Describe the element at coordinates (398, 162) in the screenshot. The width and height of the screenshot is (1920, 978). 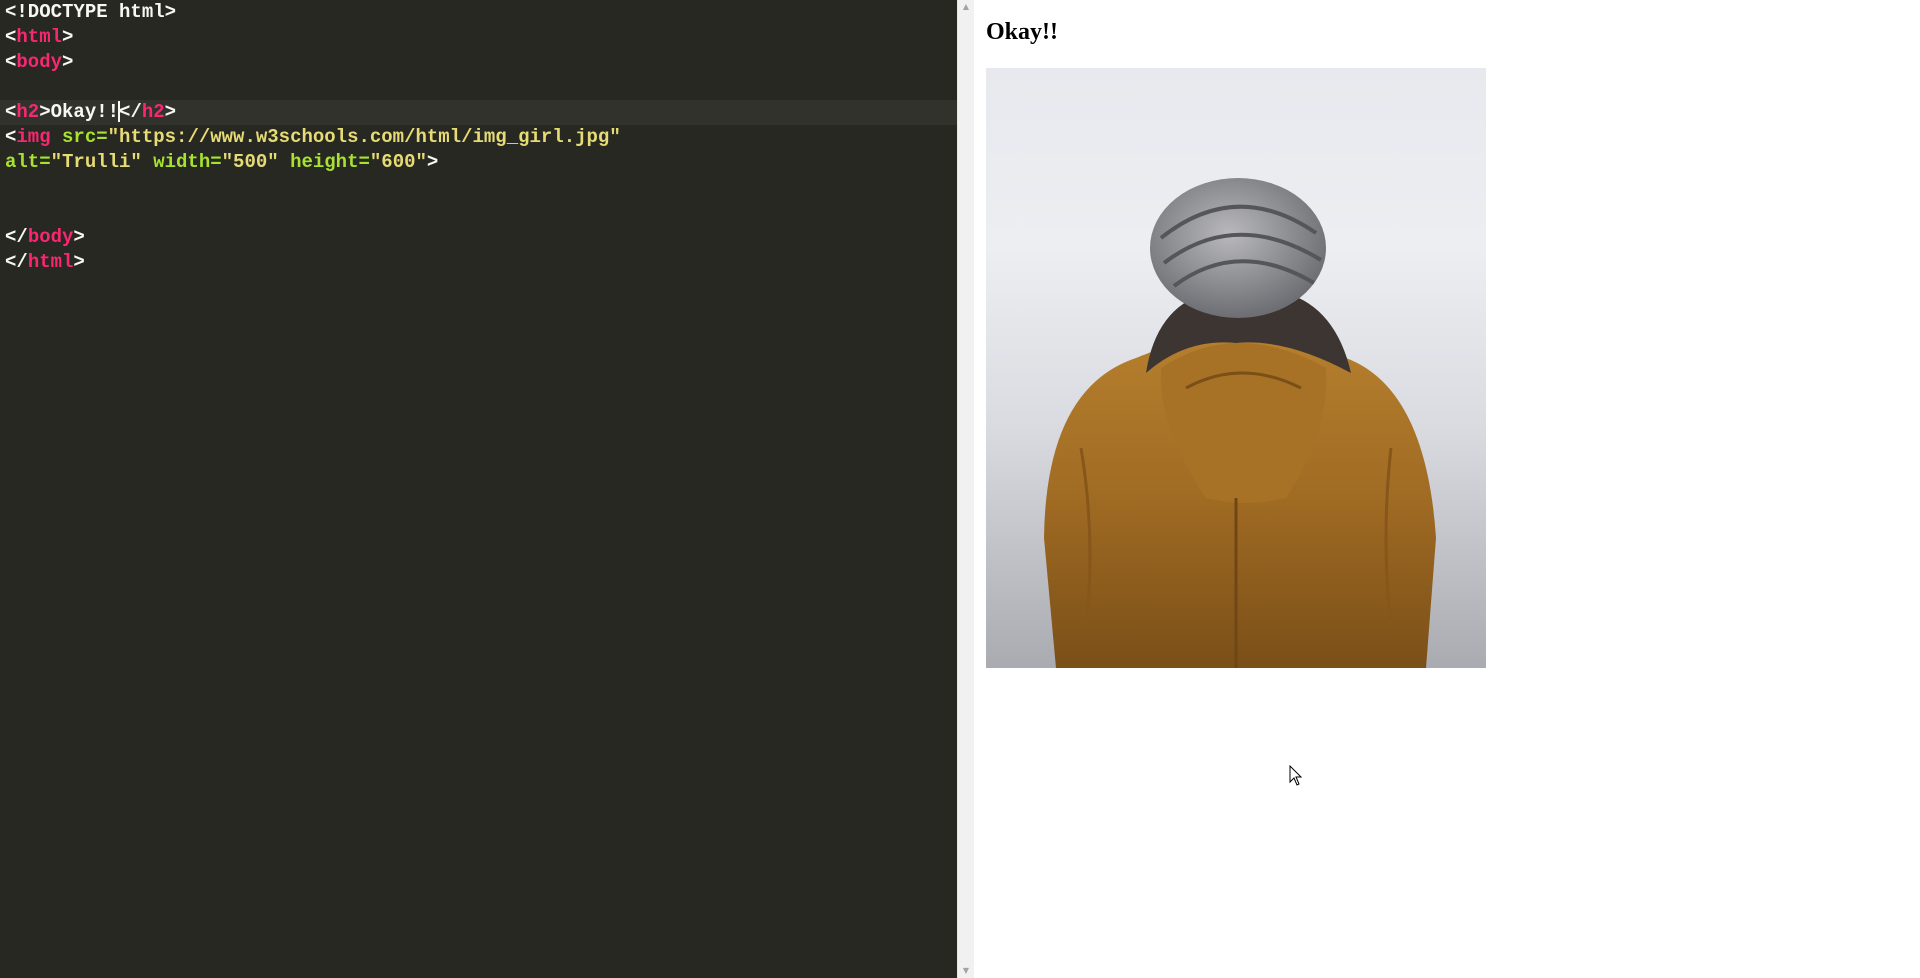
I see `code-token: "600"` at that location.